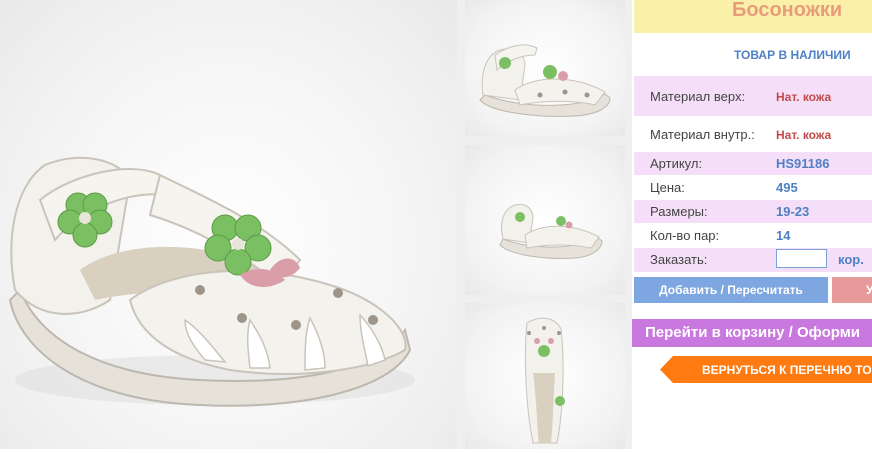 The image size is (872, 454). I want to click on product-title: Босоножки, so click(787, 10).